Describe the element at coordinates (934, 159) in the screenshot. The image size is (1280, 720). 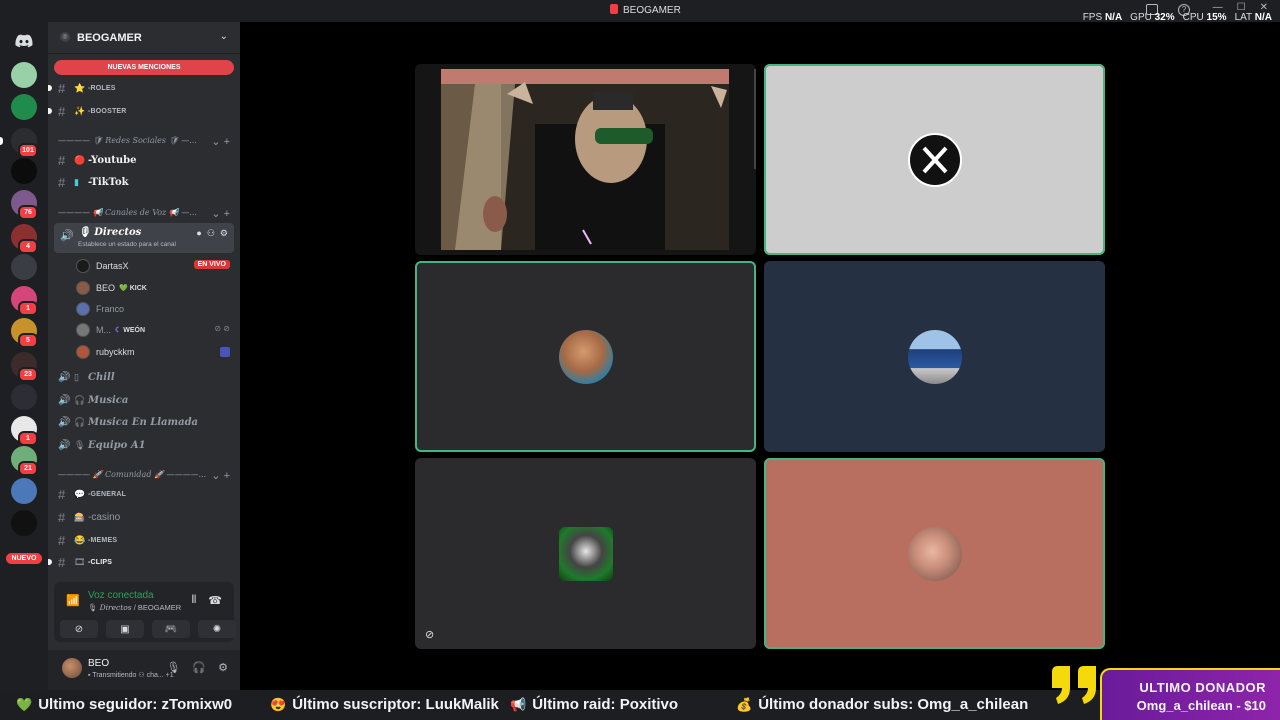
I see `video-tile-dartasx` at that location.